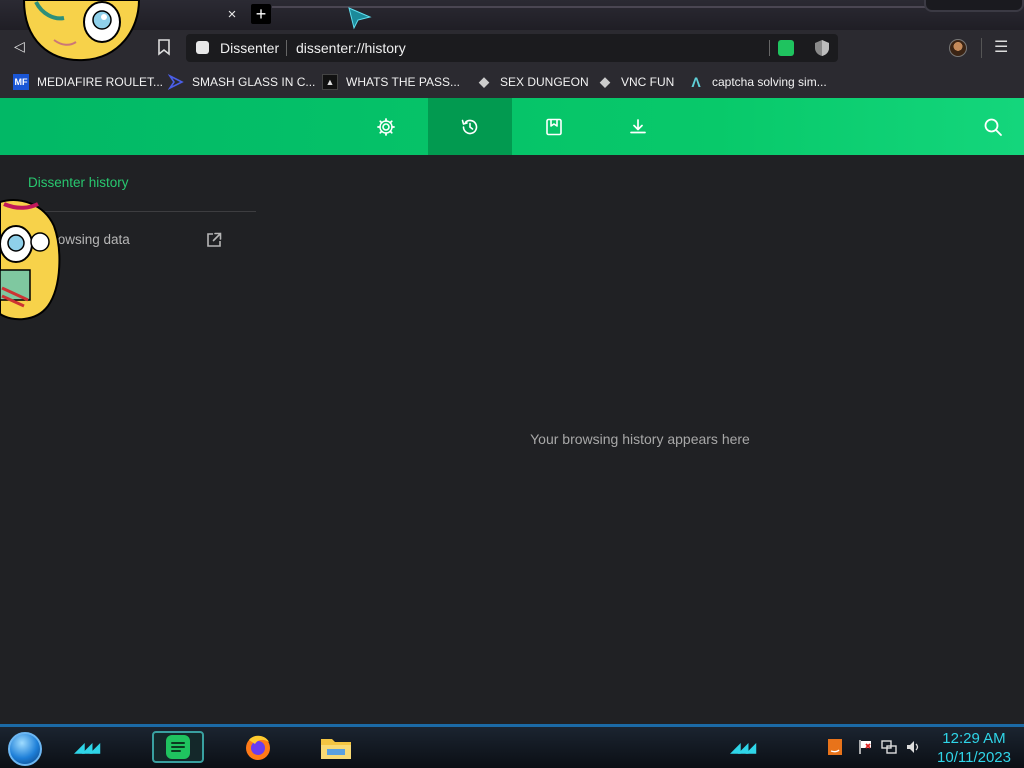  Describe the element at coordinates (512, 746) in the screenshot. I see `taskbar: ◢◢◢ ◢◢◢ 12:29 AM 10/11/2023` at that location.